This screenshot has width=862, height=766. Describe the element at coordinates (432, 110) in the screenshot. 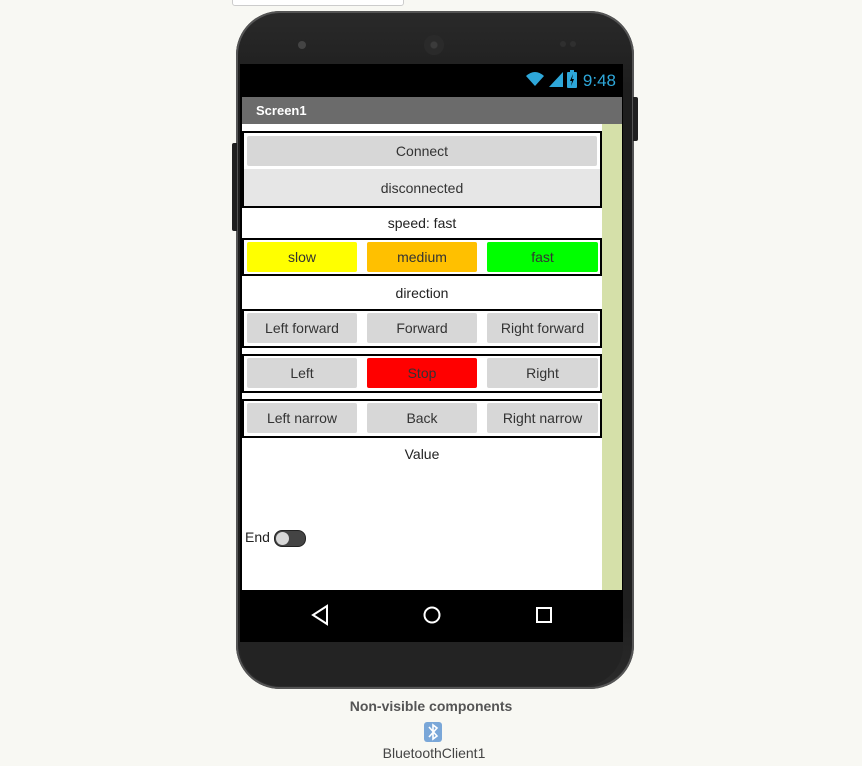

I see `title-bar: Screen1` at that location.